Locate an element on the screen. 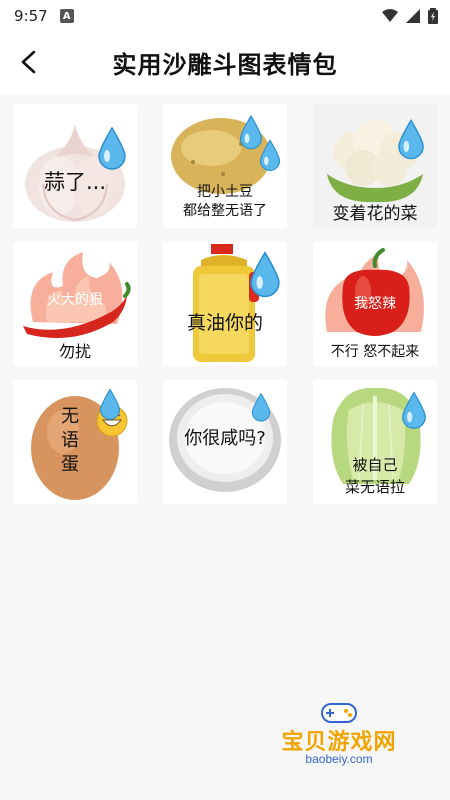  back-button is located at coordinates (30, 62).